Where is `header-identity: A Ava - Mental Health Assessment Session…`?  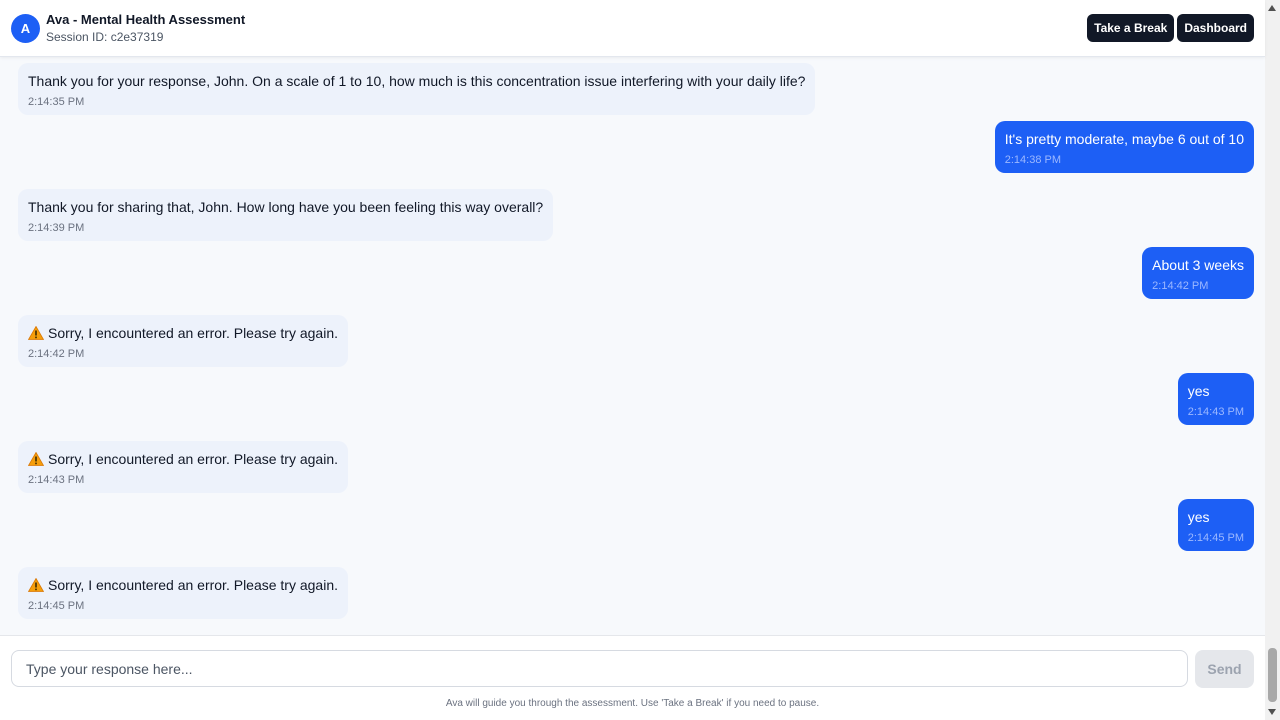
header-identity: A Ava - Mental Health Assessment Session… is located at coordinates (128, 28).